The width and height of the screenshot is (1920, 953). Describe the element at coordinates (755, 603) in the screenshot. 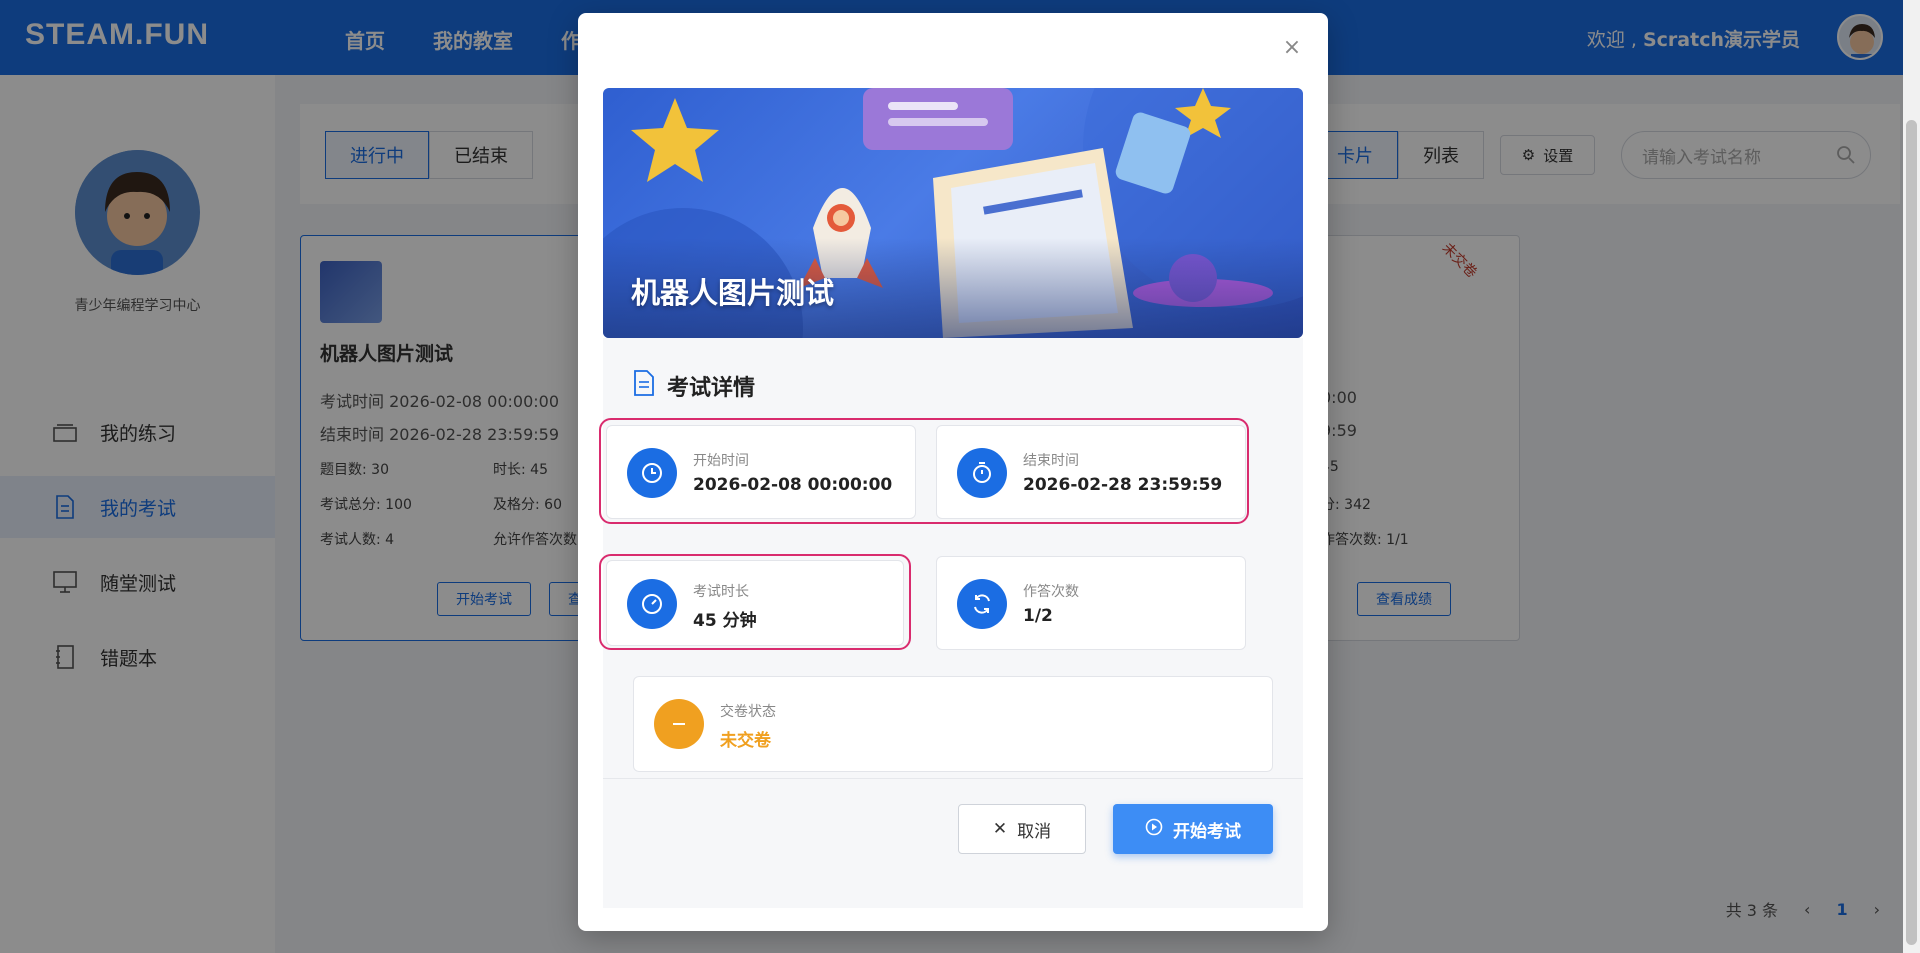

I see `duration-card: 考试时长 45 分钟` at that location.